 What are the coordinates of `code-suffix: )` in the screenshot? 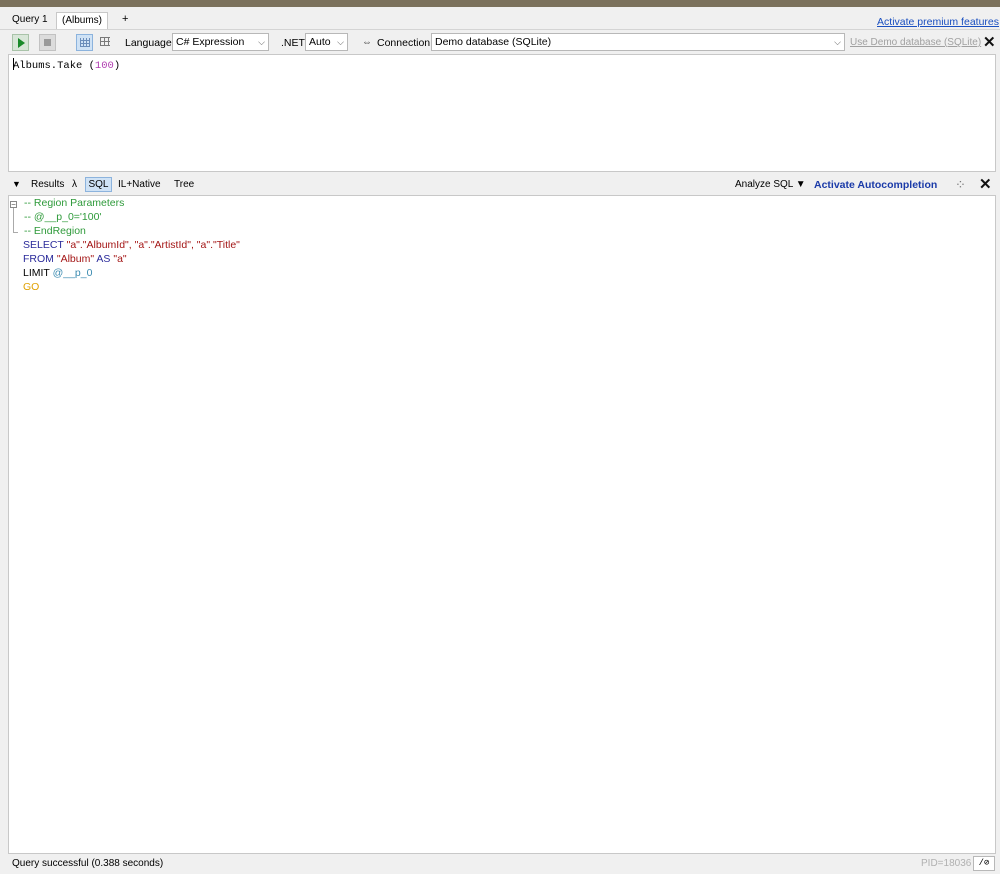 It's located at (117, 66).